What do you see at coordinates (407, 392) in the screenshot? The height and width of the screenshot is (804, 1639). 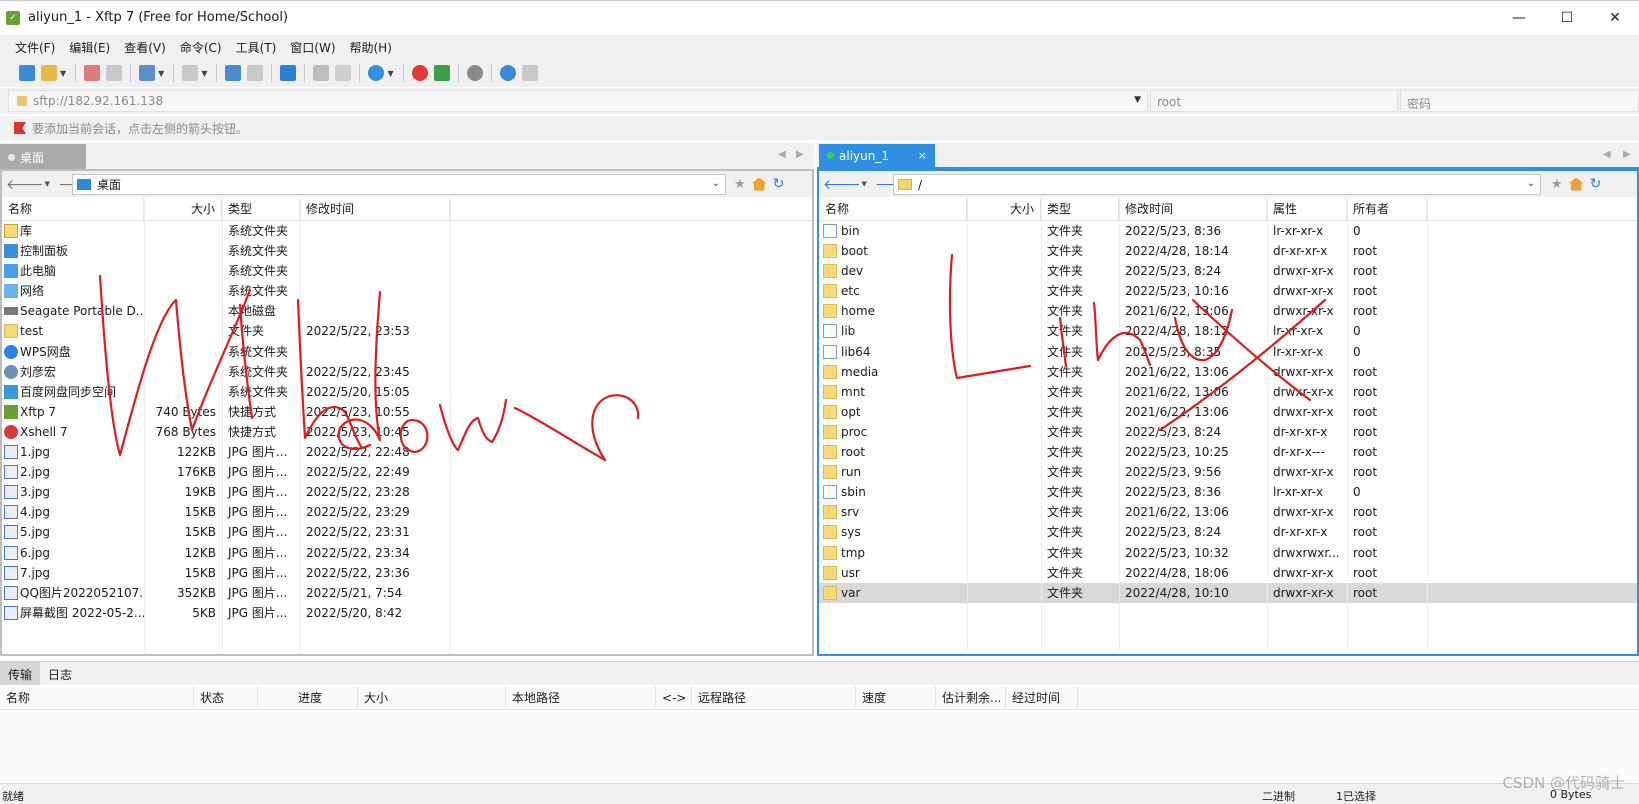 I see `local-file-row: 百度网盘同步空间 系统文件夹 2022/5/20, 15:05` at bounding box center [407, 392].